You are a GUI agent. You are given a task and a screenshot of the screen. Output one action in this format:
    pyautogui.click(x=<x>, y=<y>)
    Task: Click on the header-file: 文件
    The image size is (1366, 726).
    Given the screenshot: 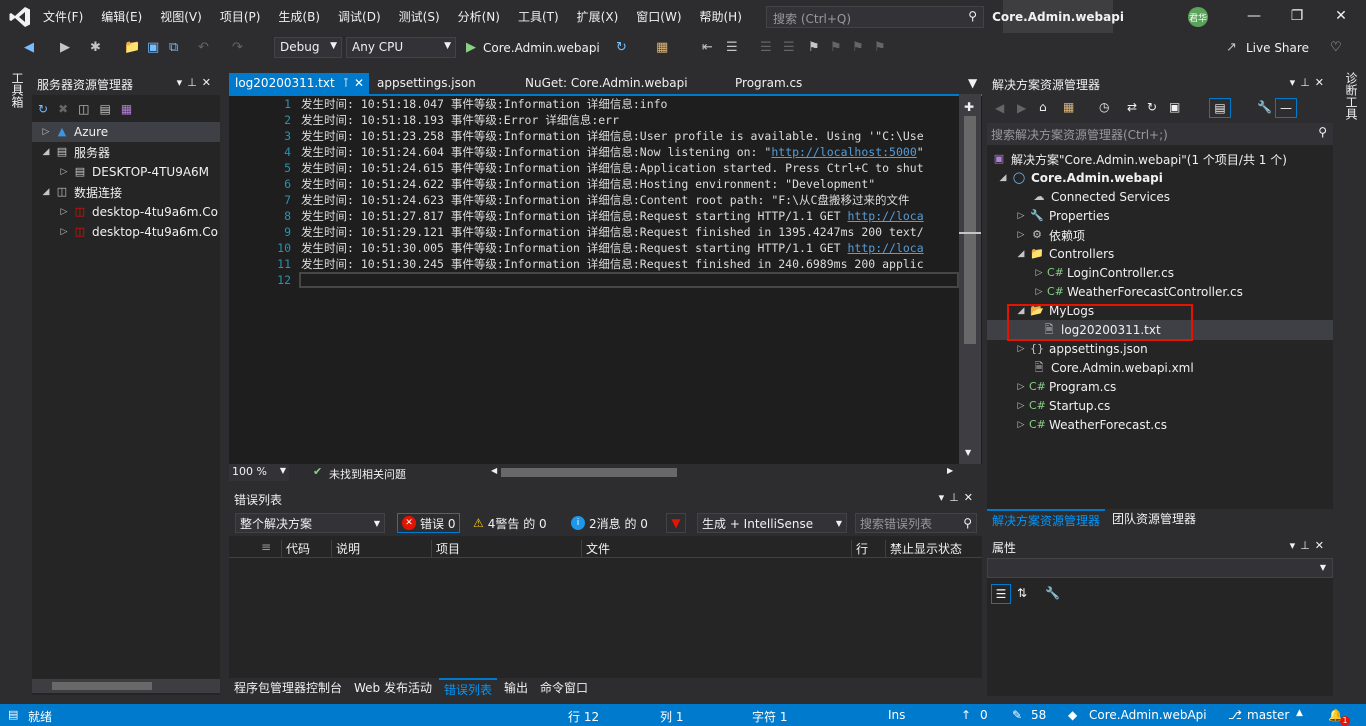 What is the action you would take?
    pyautogui.click(x=595, y=549)
    